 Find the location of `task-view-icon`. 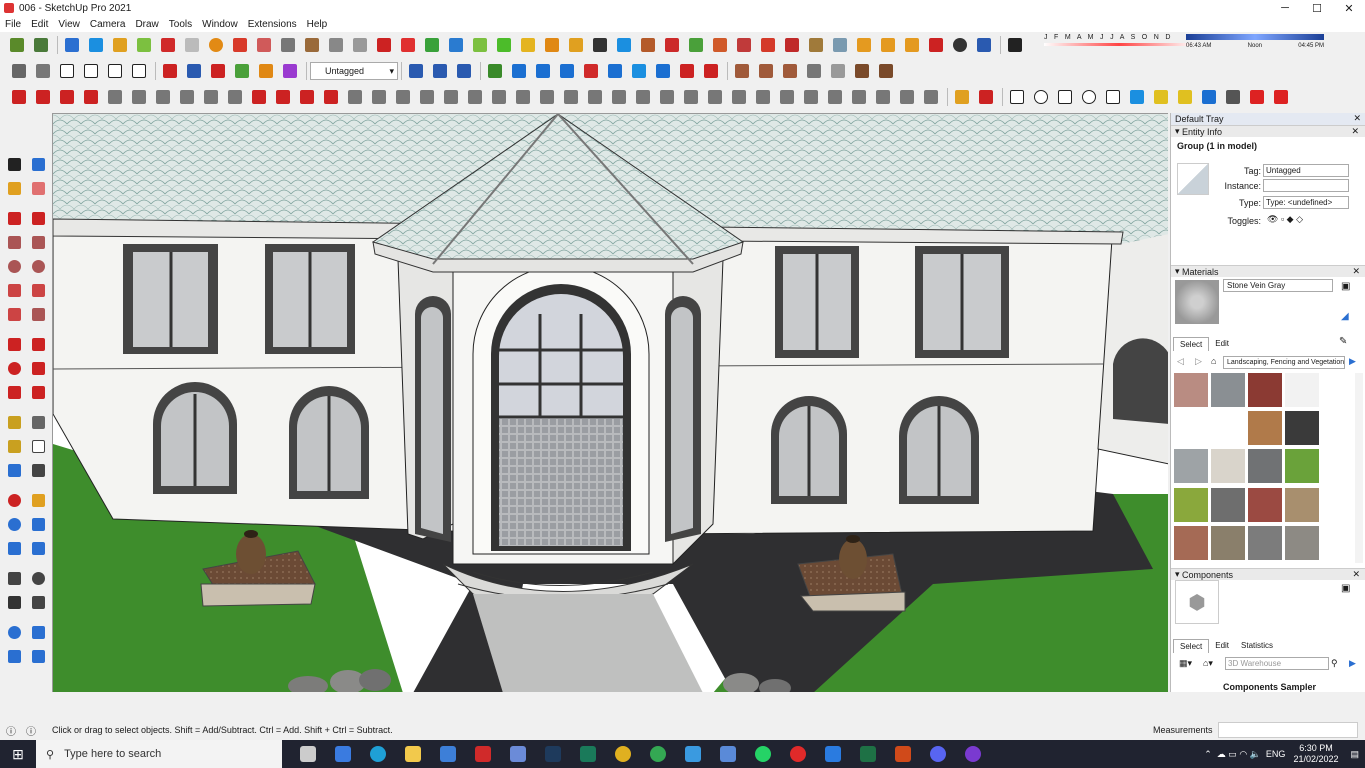

task-view-icon is located at coordinates (307, 754).